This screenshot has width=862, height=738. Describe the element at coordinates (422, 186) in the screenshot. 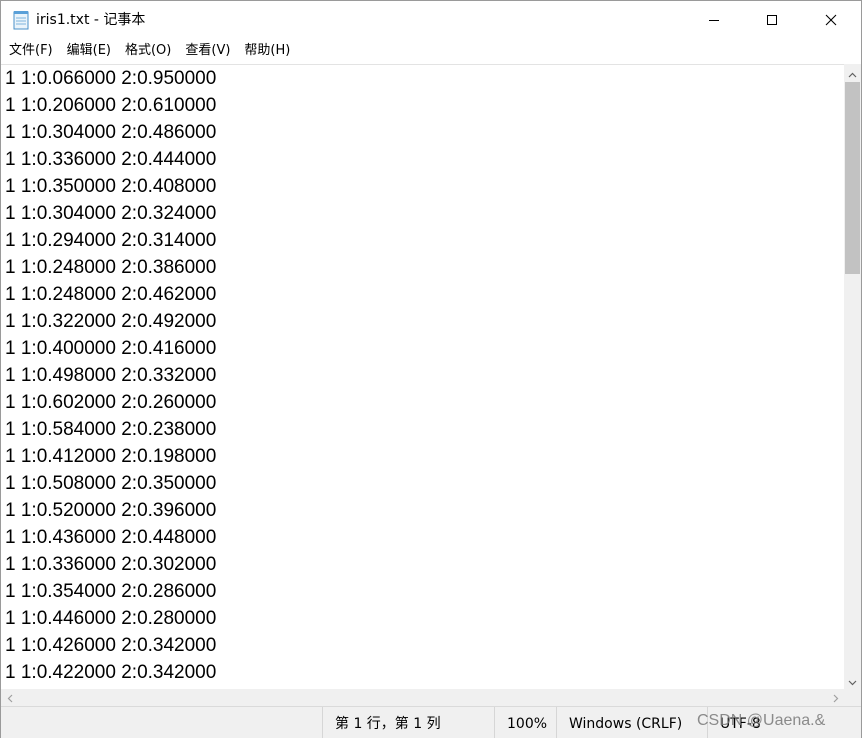

I see `text-line: 1 1:0.350000 2:0.408000` at that location.